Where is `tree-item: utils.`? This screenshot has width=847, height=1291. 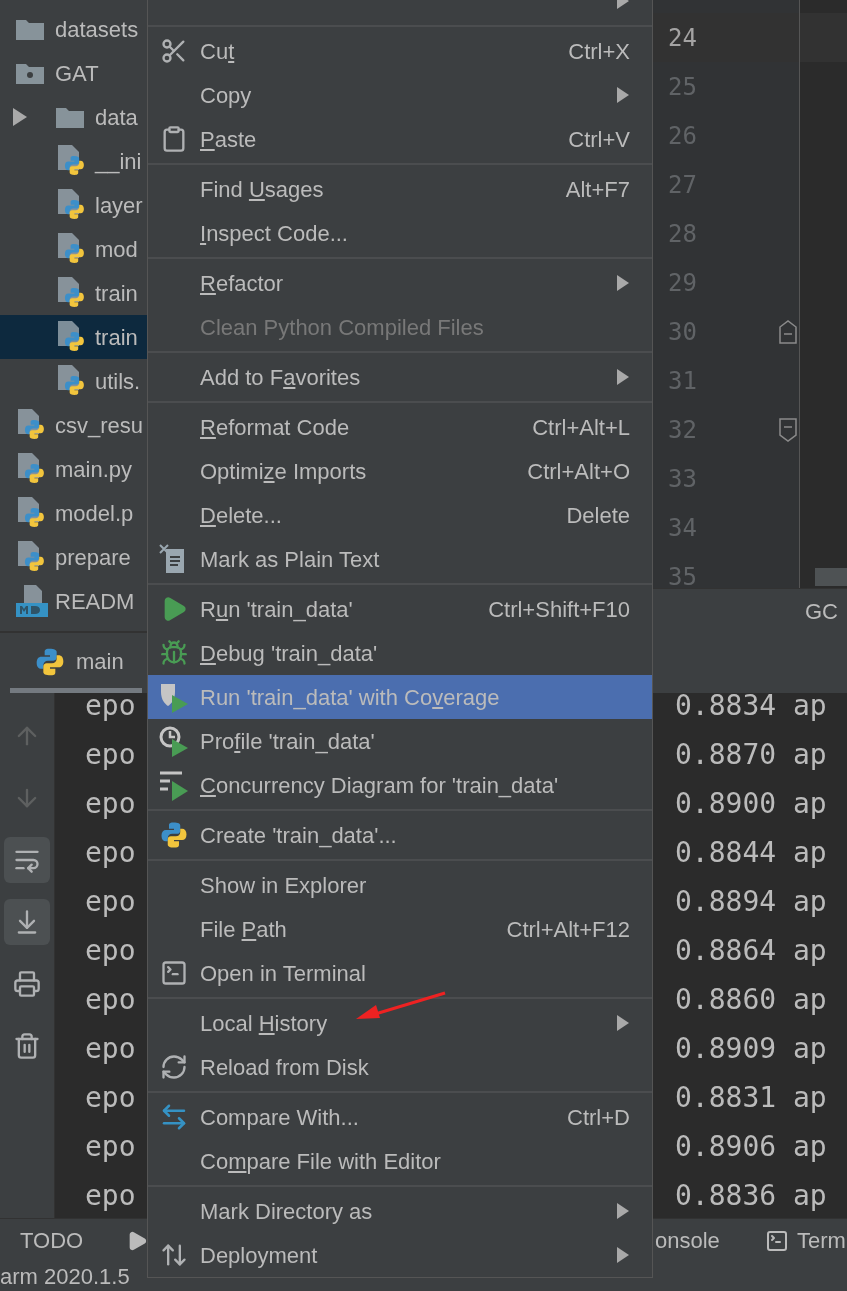 tree-item: utils. is located at coordinates (74, 381).